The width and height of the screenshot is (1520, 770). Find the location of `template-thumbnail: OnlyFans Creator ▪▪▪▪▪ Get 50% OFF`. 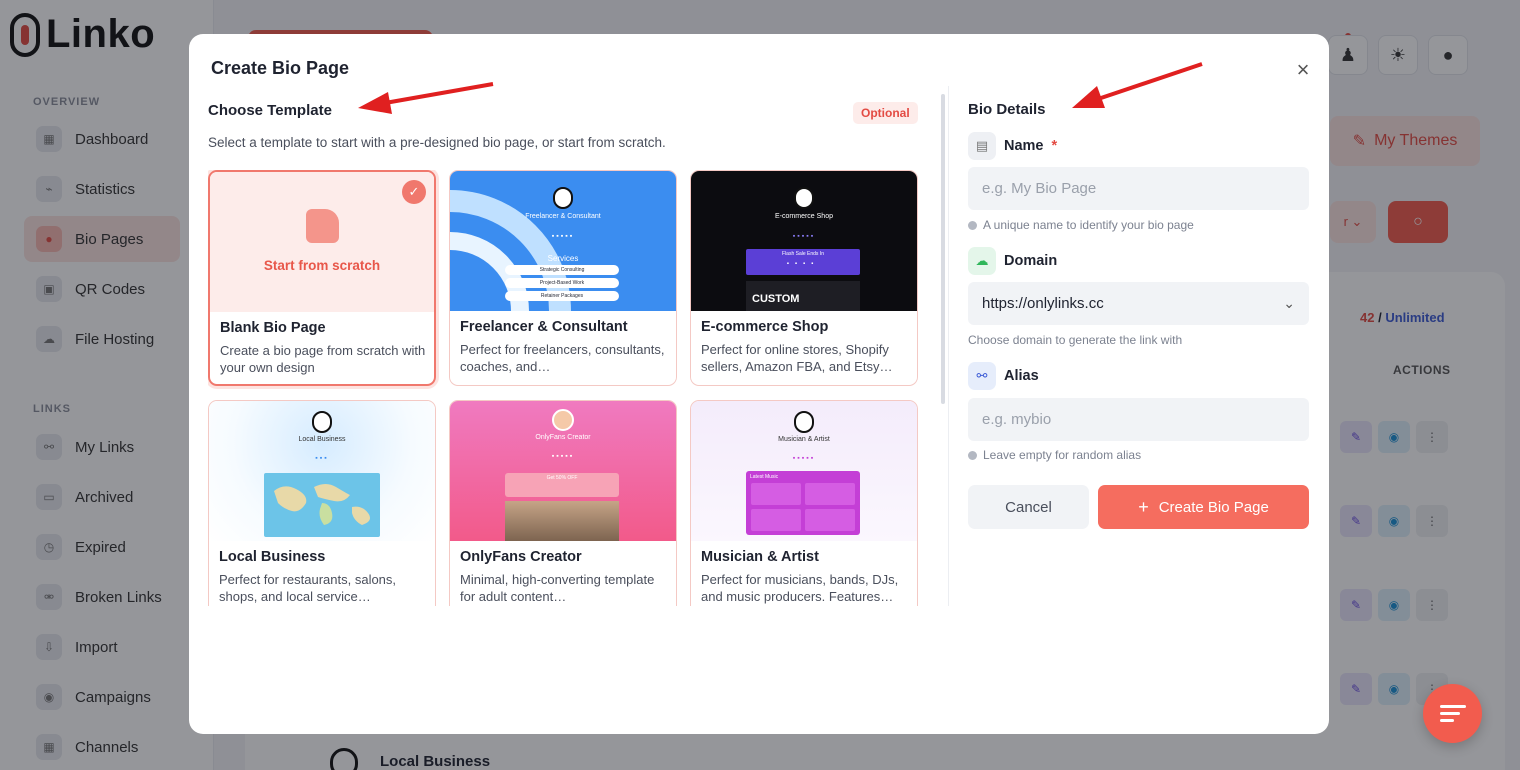

template-thumbnail: OnlyFans Creator ▪▪▪▪▪ Get 50% OFF is located at coordinates (563, 471).